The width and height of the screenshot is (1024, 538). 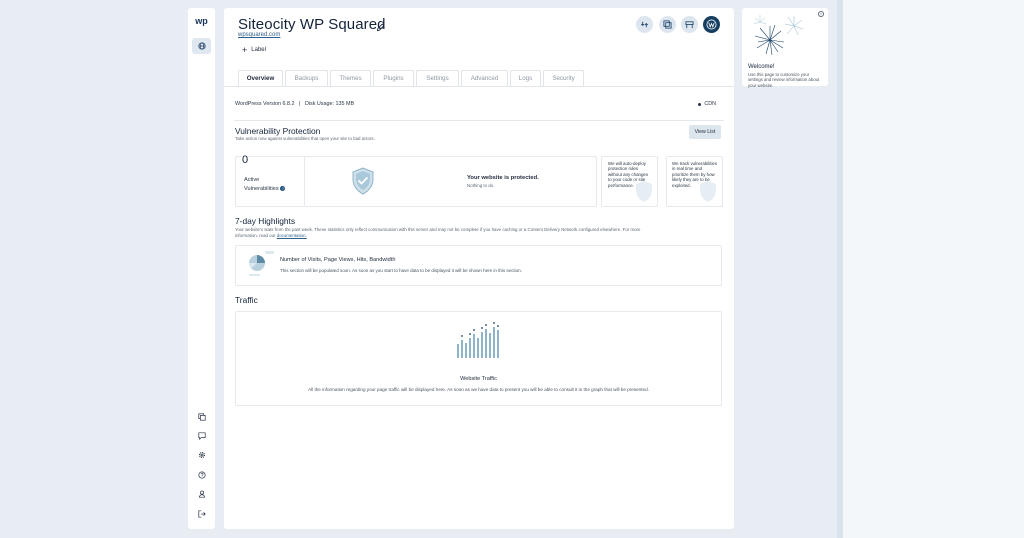 I want to click on vulnerability-title: Vulnerability Protection, so click(x=278, y=131).